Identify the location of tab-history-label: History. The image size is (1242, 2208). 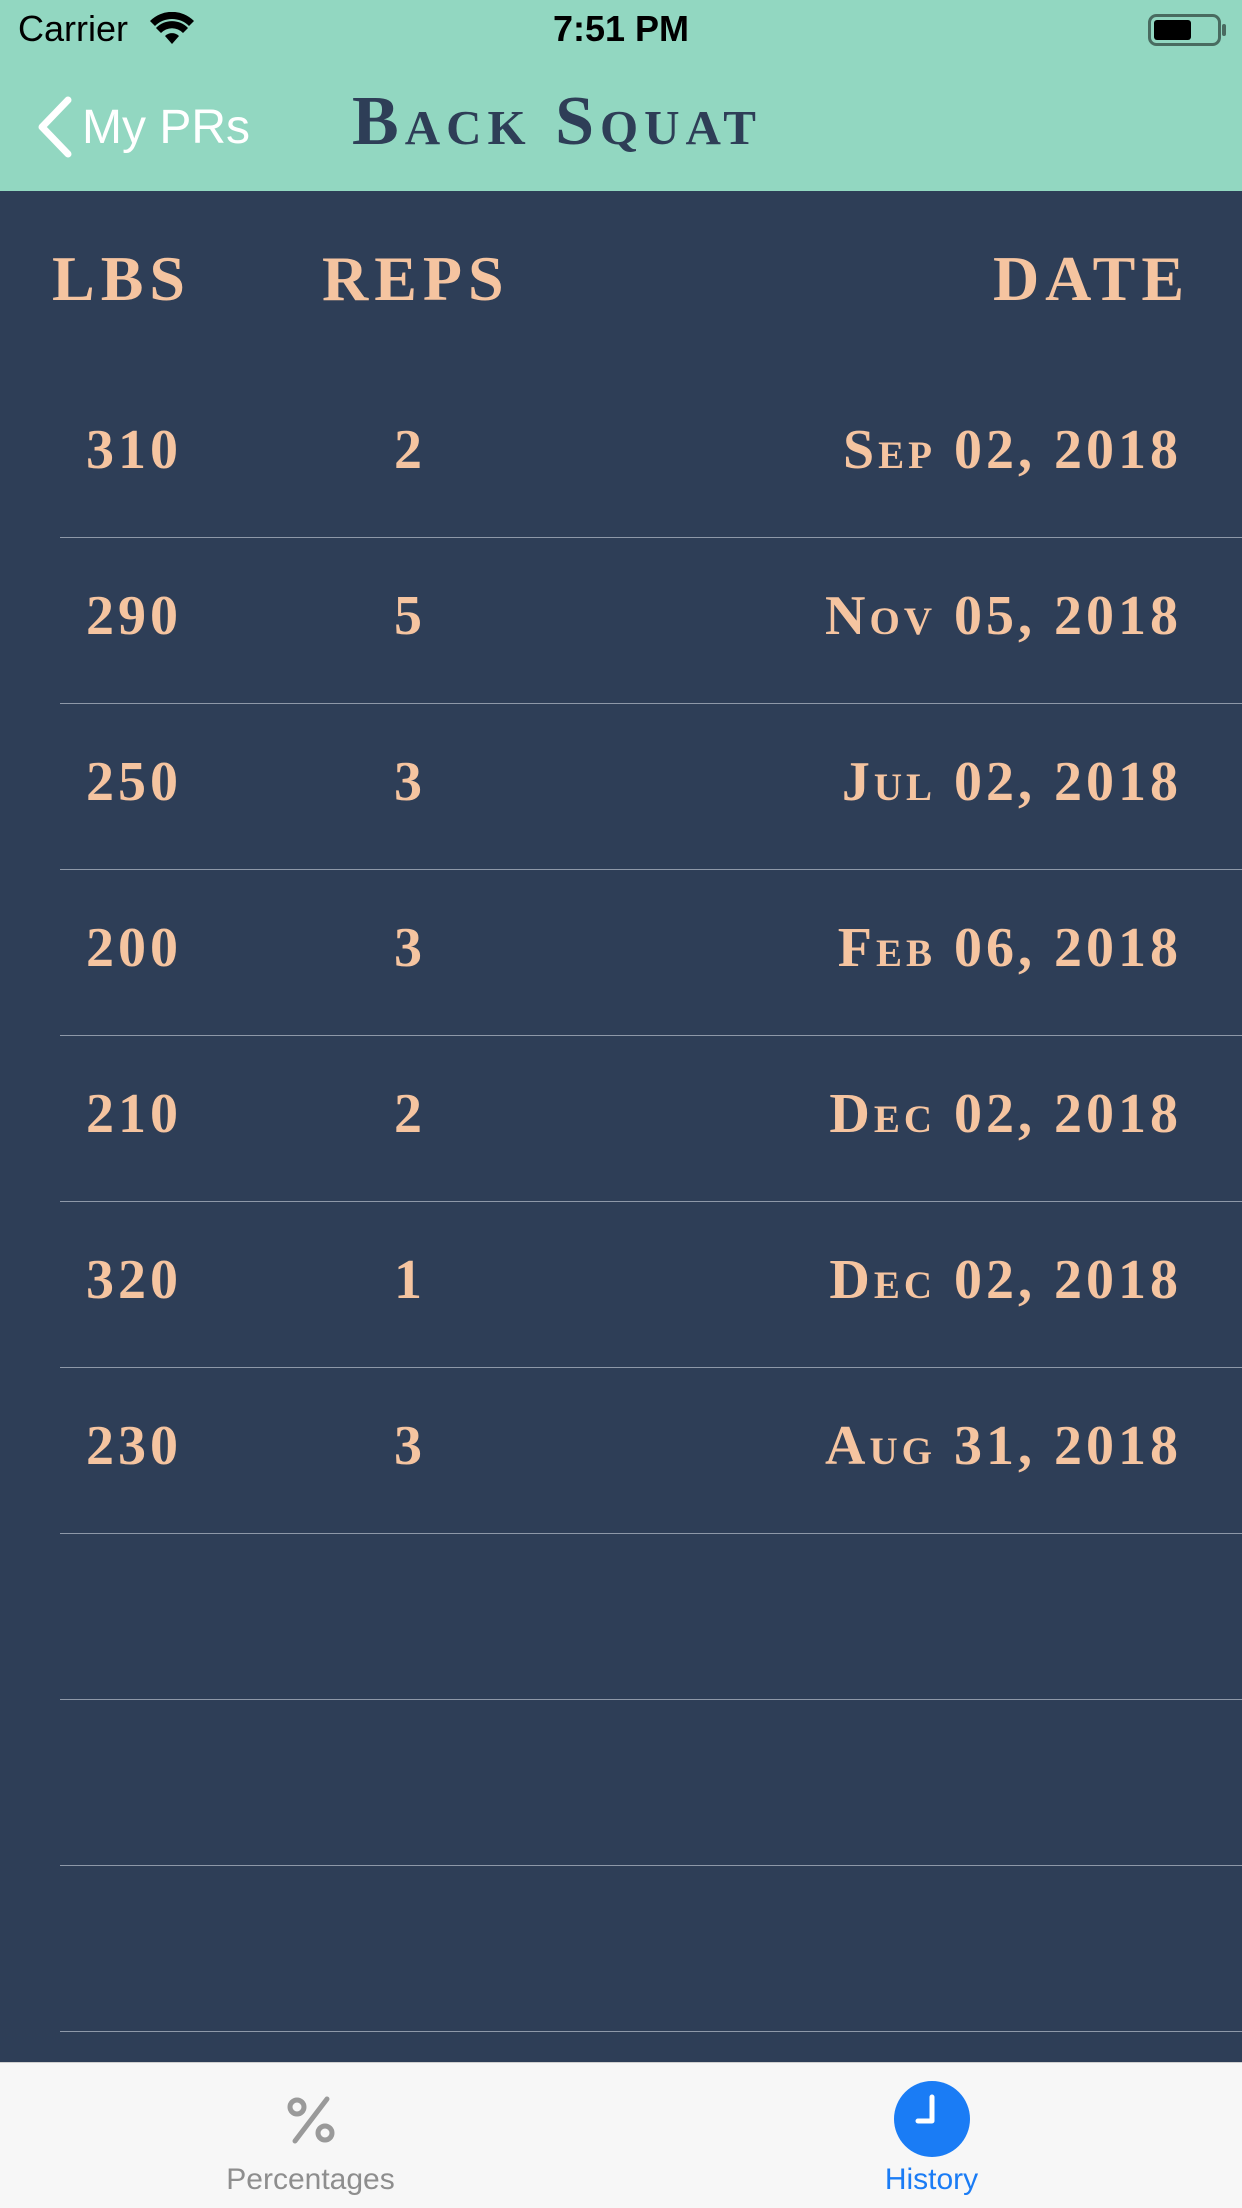
(931, 2179).